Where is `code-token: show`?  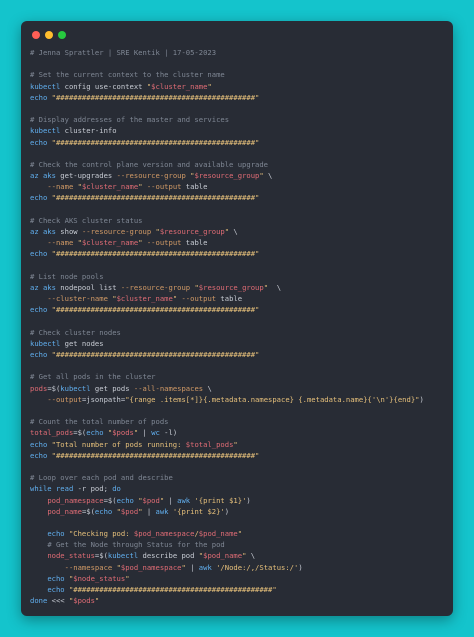 code-token: show is located at coordinates (68, 231).